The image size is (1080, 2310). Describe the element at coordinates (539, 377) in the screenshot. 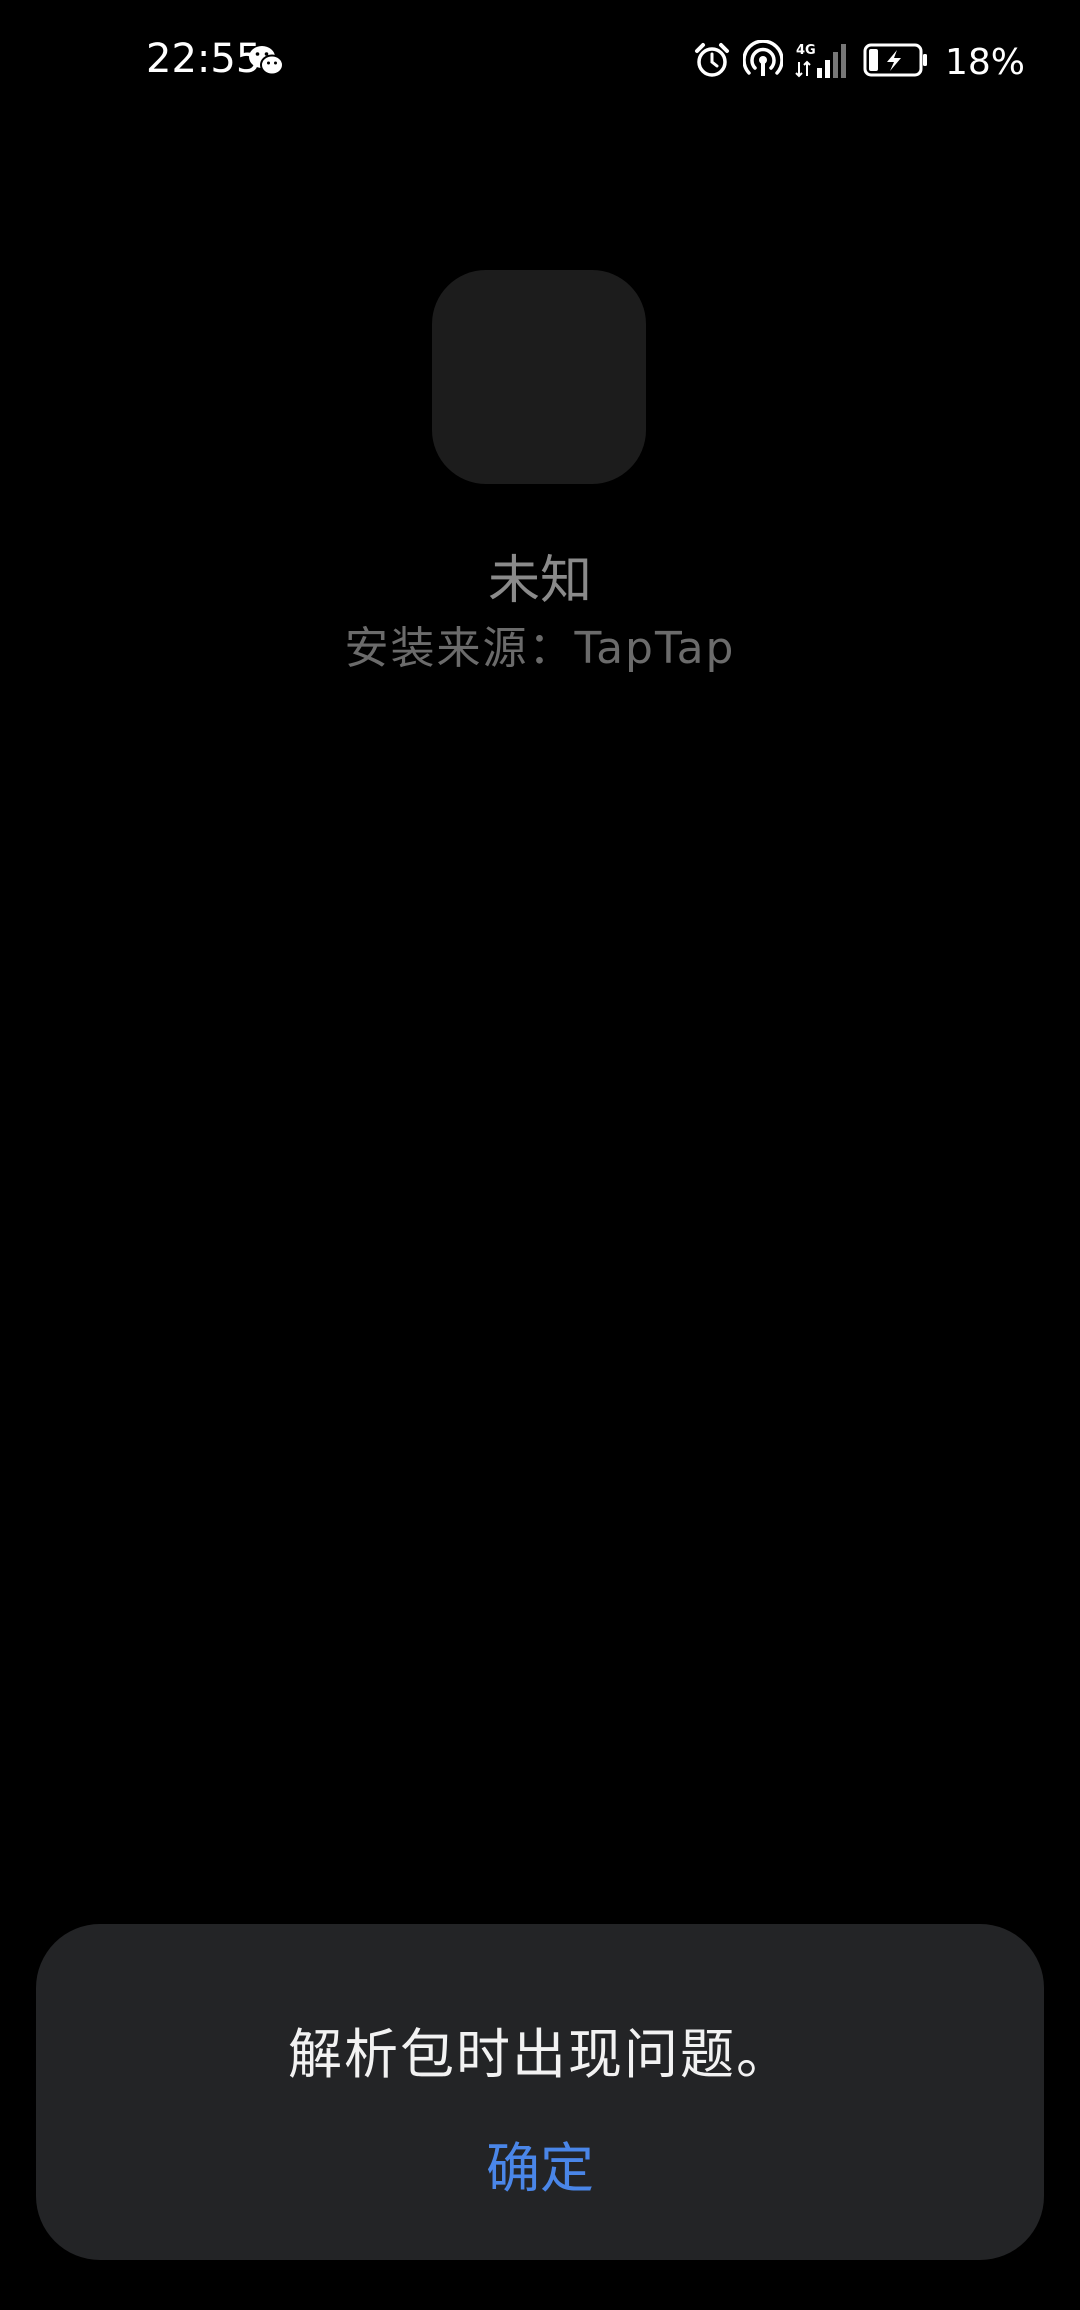

I see `app-icon-placeholder` at that location.